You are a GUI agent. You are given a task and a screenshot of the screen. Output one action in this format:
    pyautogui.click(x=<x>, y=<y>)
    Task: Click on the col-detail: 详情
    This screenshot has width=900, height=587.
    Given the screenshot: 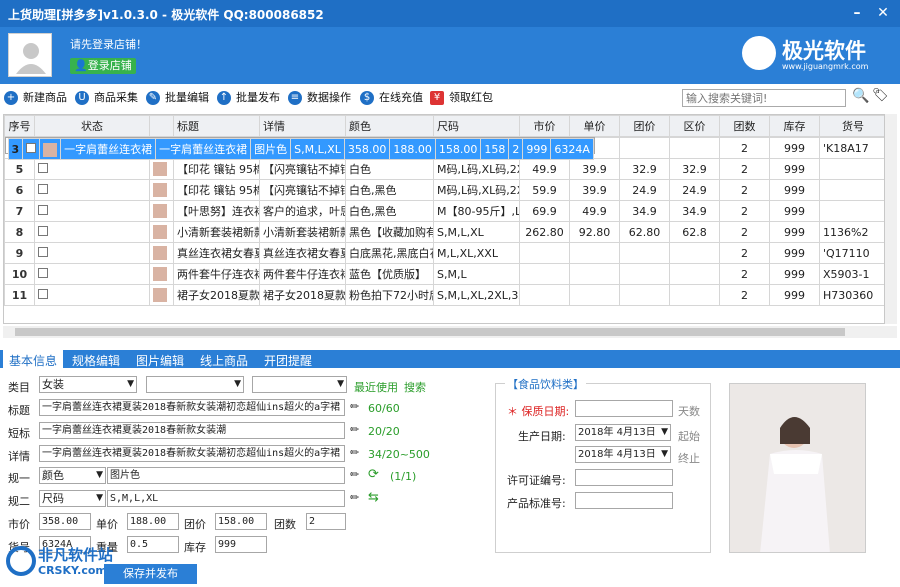 What is the action you would take?
    pyautogui.click(x=302, y=126)
    